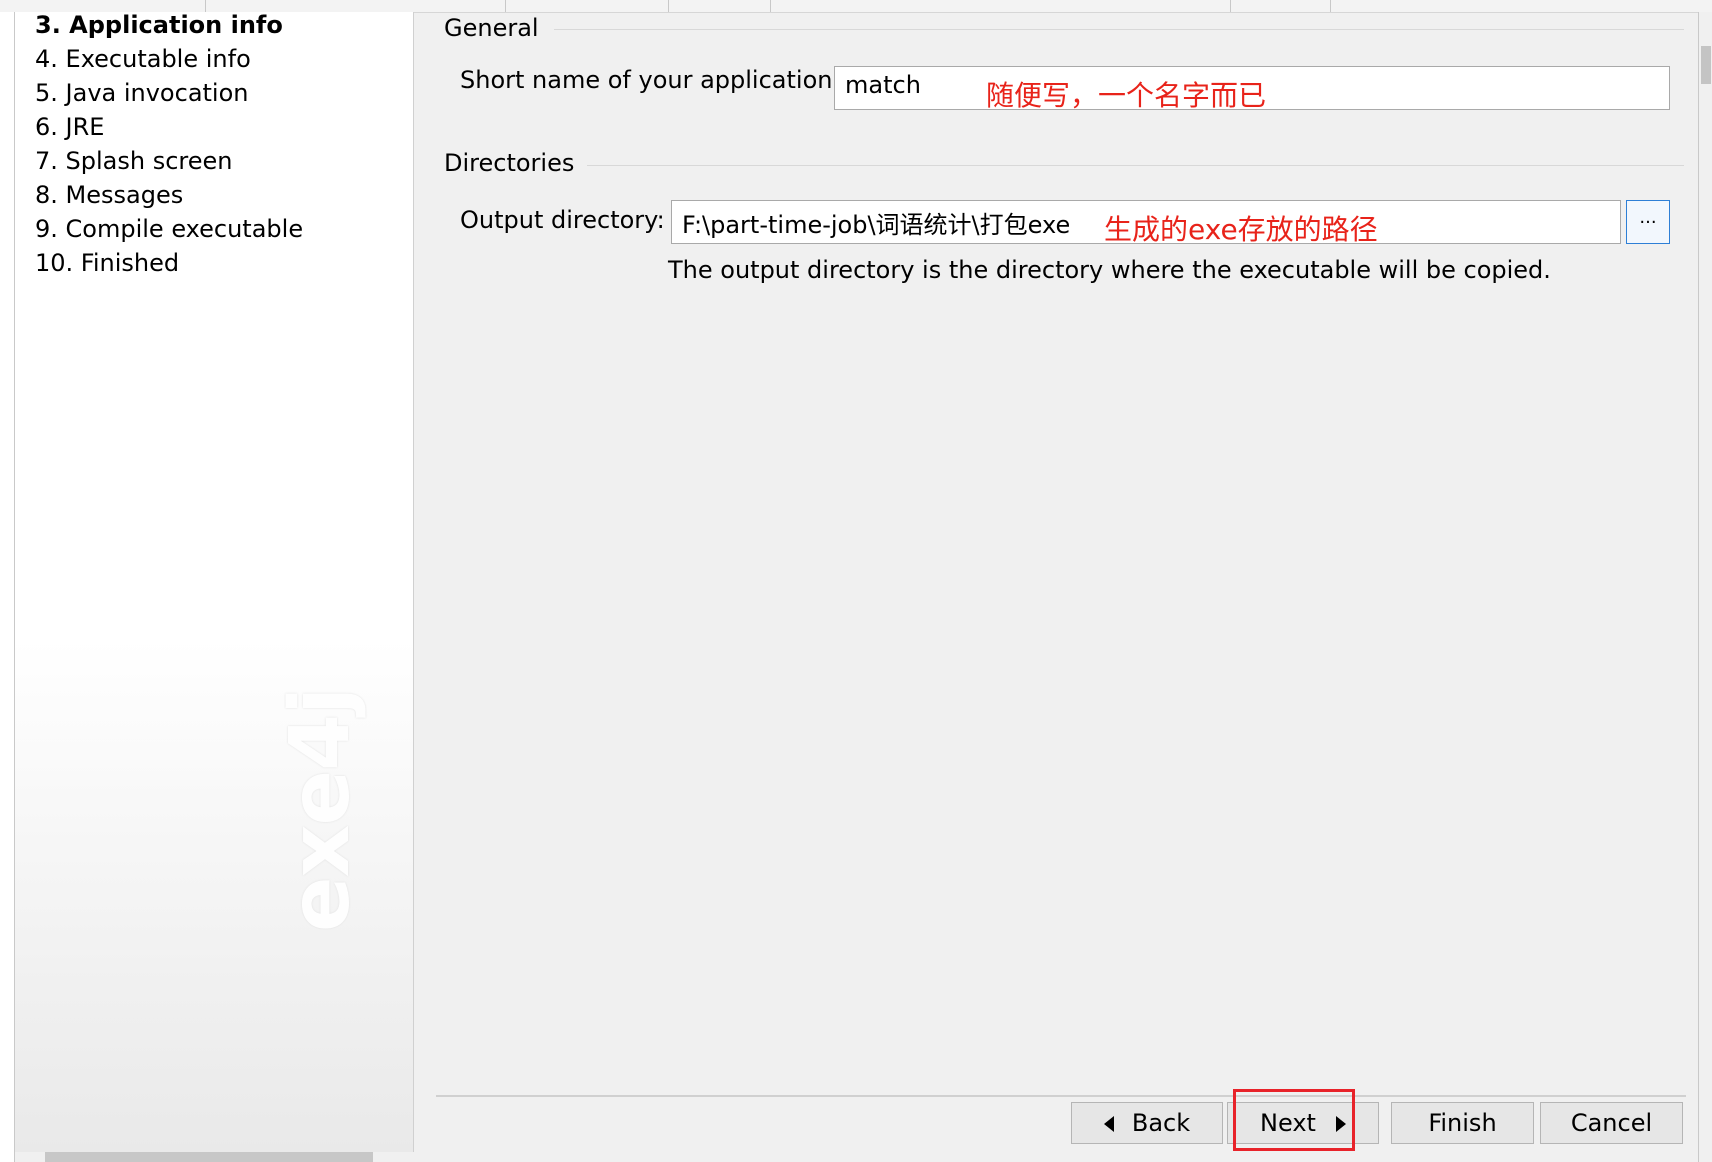 The height and width of the screenshot is (1162, 1712). I want to click on next-button: Next, so click(1303, 1123).